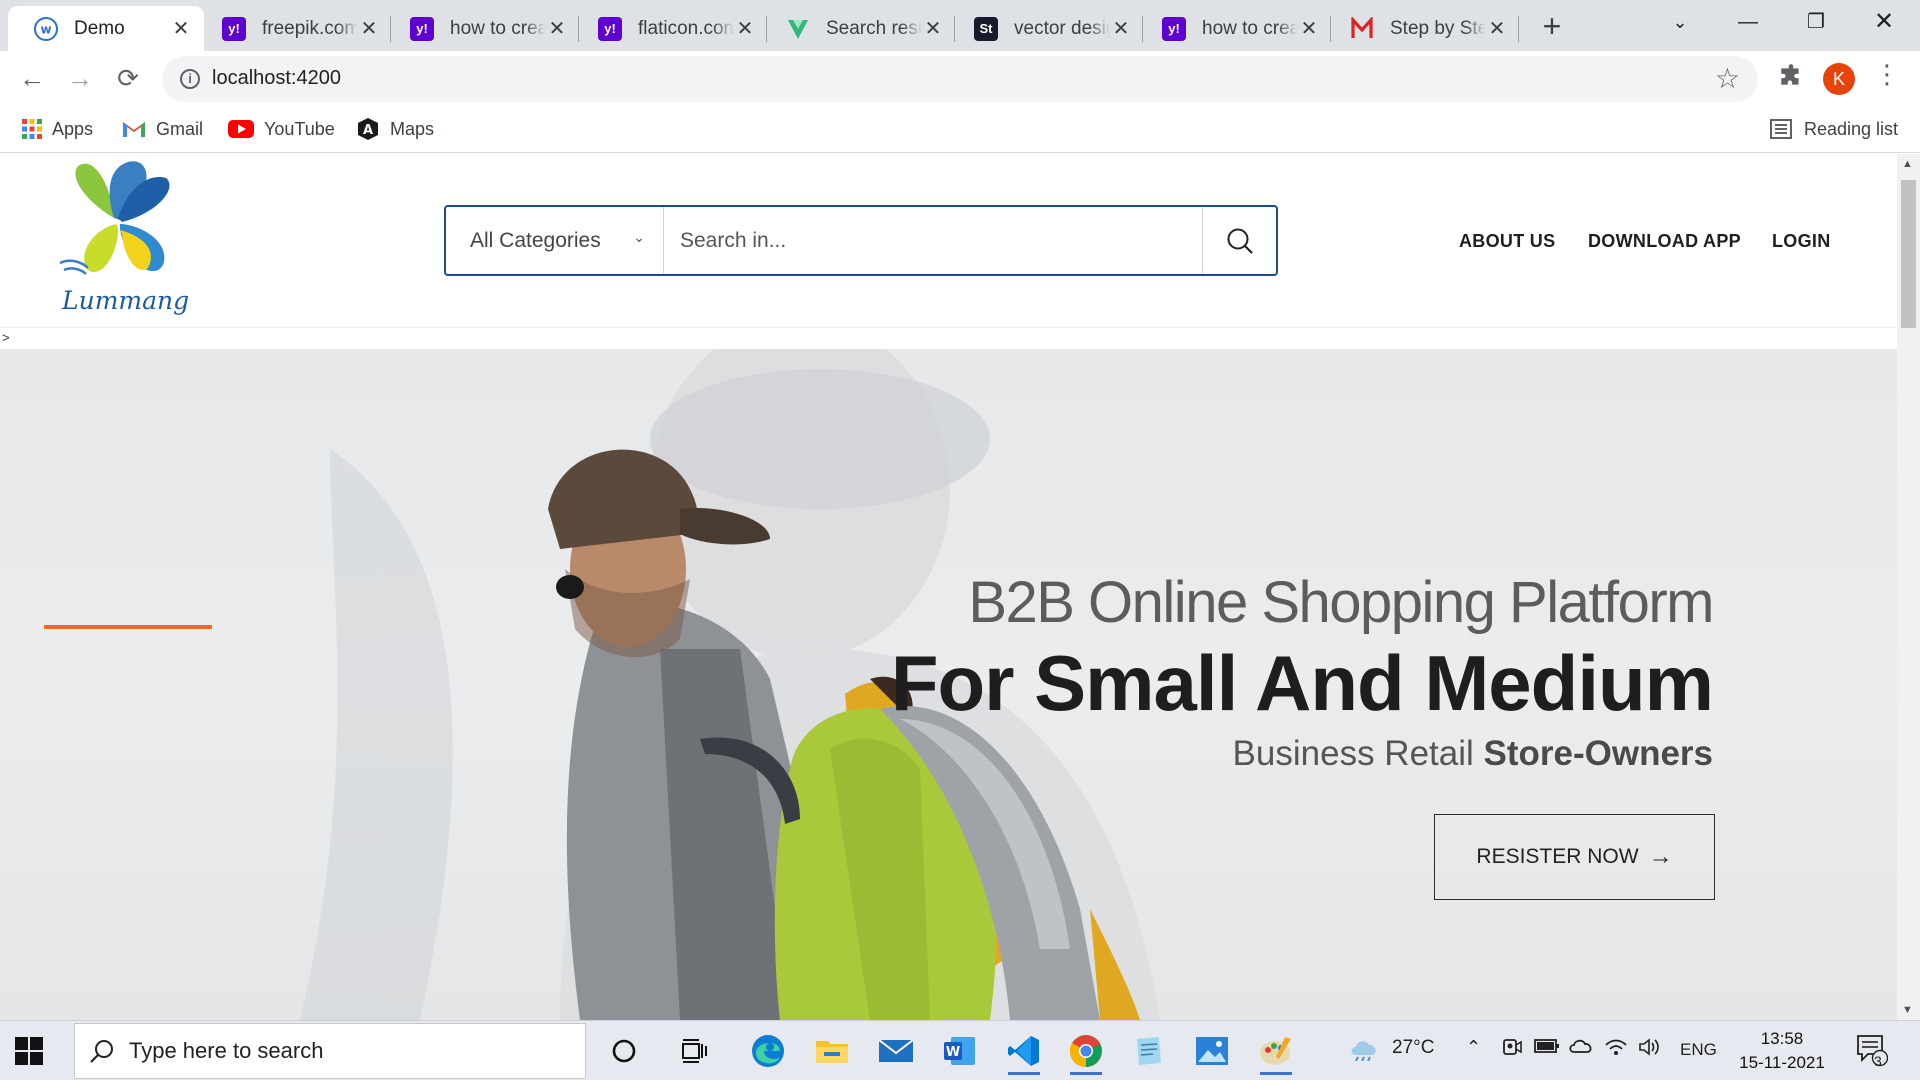  Describe the element at coordinates (1473, 754) in the screenshot. I see `hero-subheading: Business Retail Store-Owners` at that location.